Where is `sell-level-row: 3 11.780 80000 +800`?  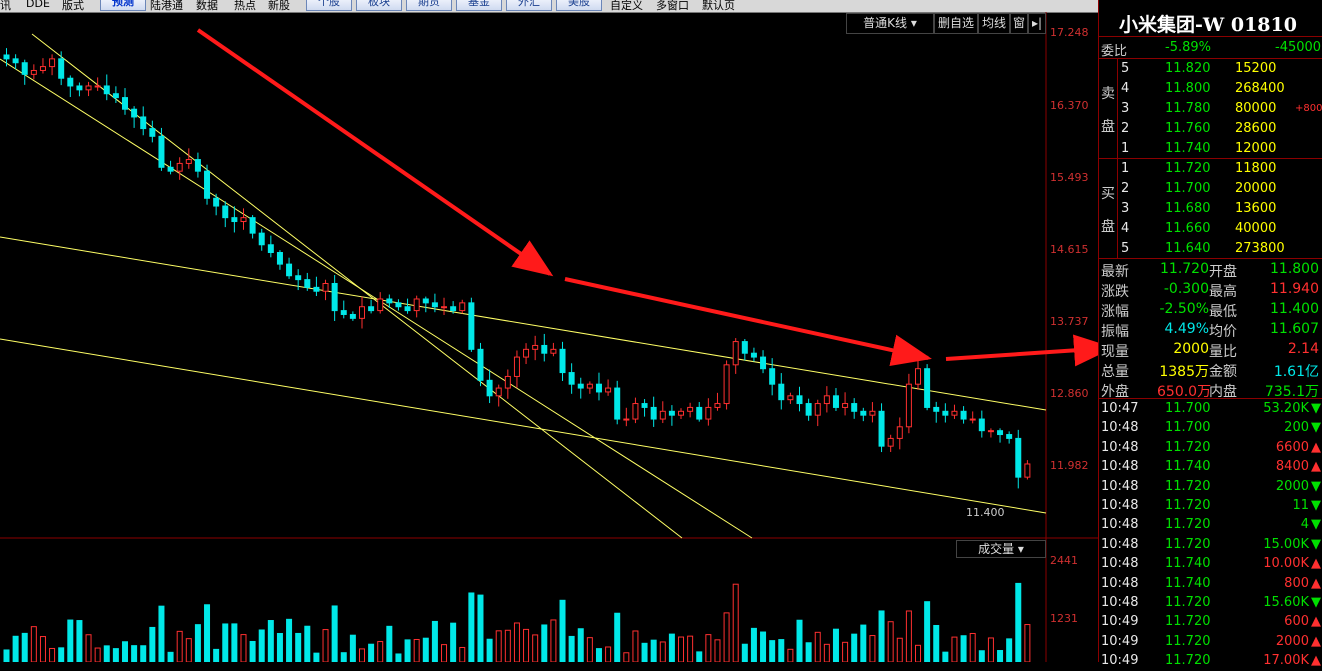
sell-level-row: 3 11.780 80000 +800 is located at coordinates (1210, 109).